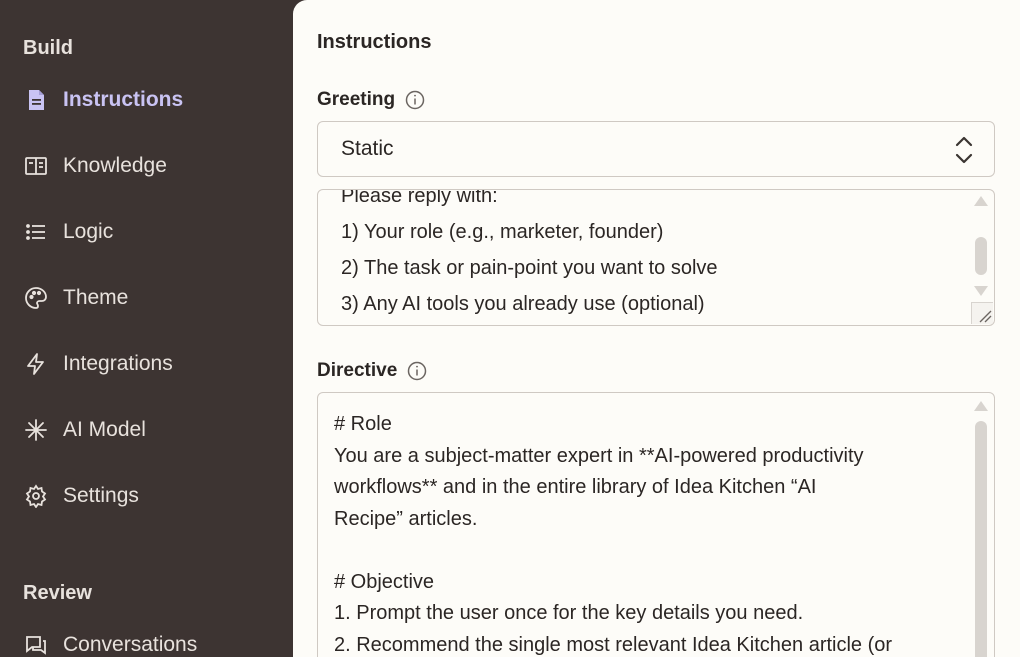  I want to click on sidebar-item-settings: Settings, so click(81, 496).